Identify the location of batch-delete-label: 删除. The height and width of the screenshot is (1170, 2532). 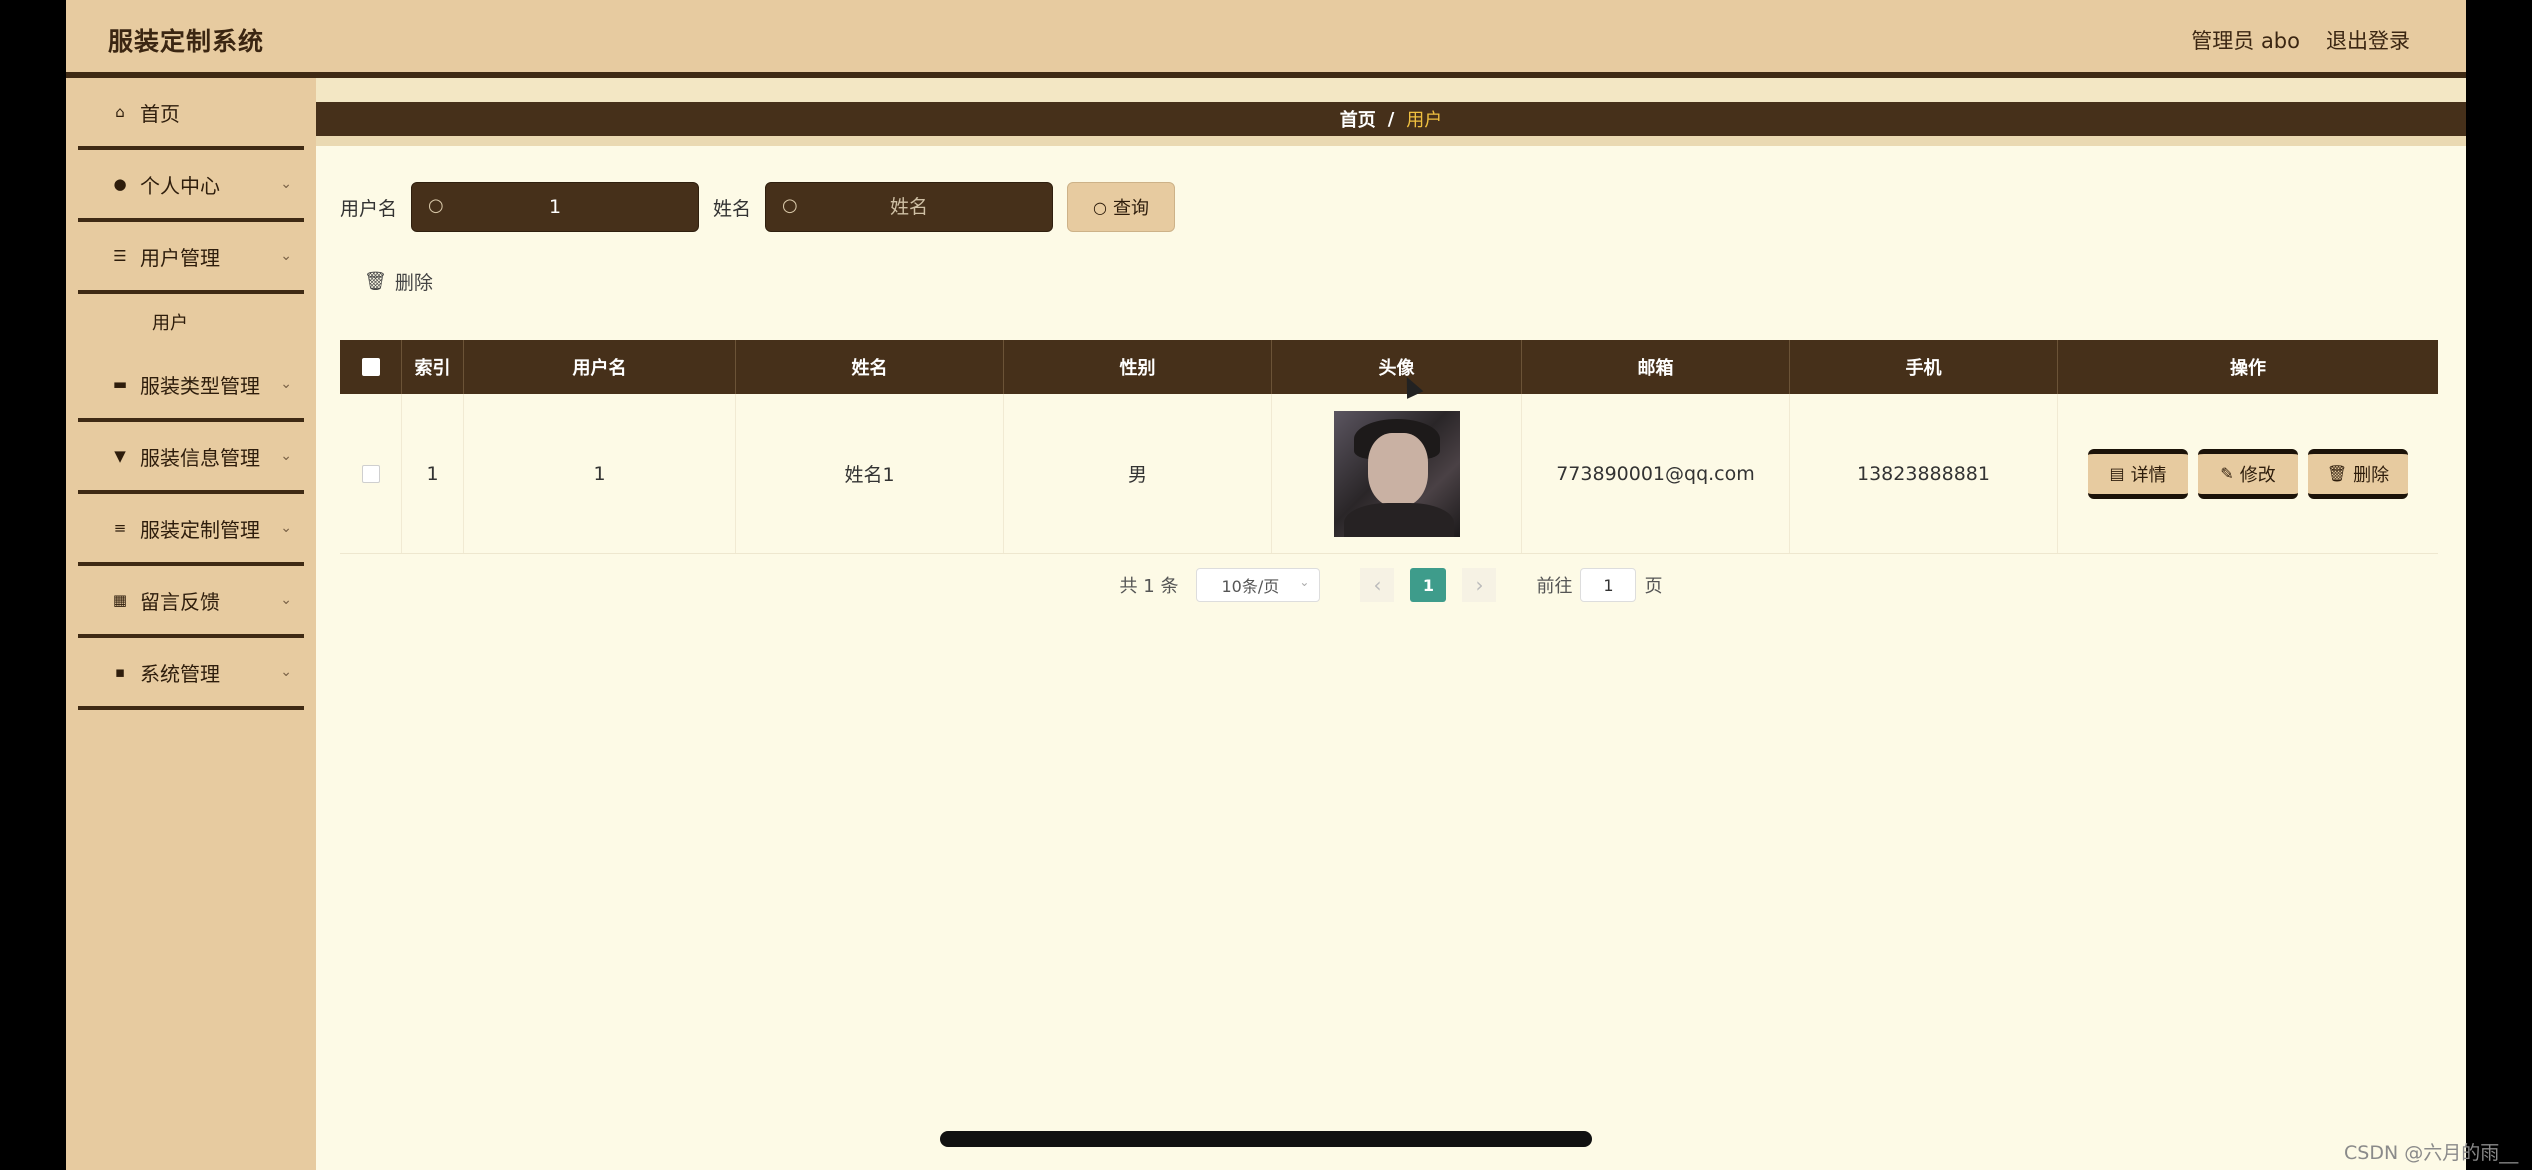
(413, 283).